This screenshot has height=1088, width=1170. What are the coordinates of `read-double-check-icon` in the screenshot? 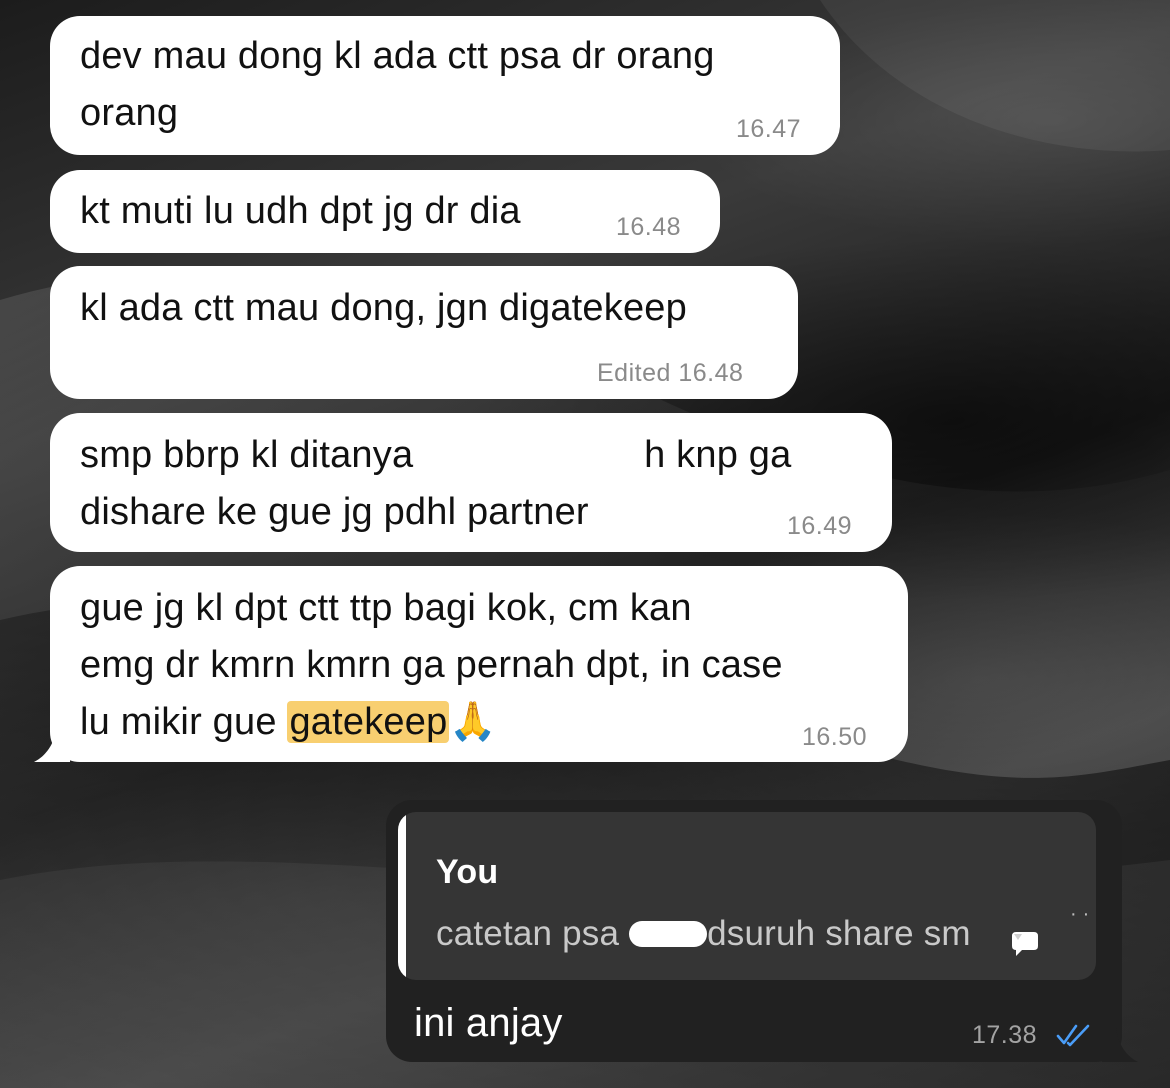 It's located at (1073, 1035).